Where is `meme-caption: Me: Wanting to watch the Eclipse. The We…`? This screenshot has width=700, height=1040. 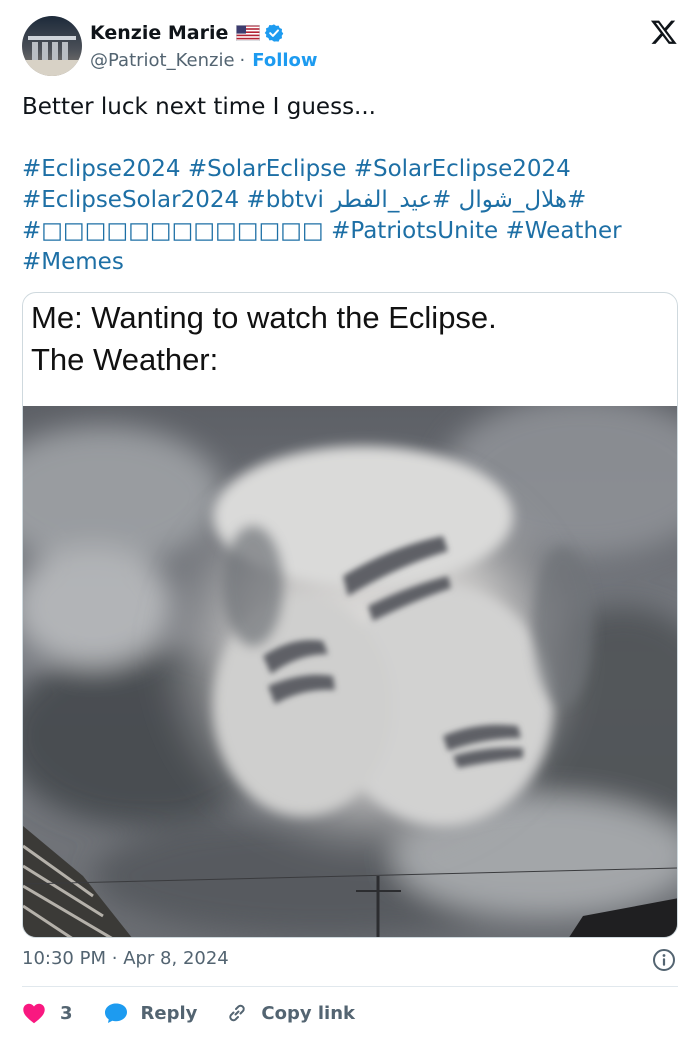
meme-caption: Me: Wanting to watch the Eclipse. The We… is located at coordinates (351, 339).